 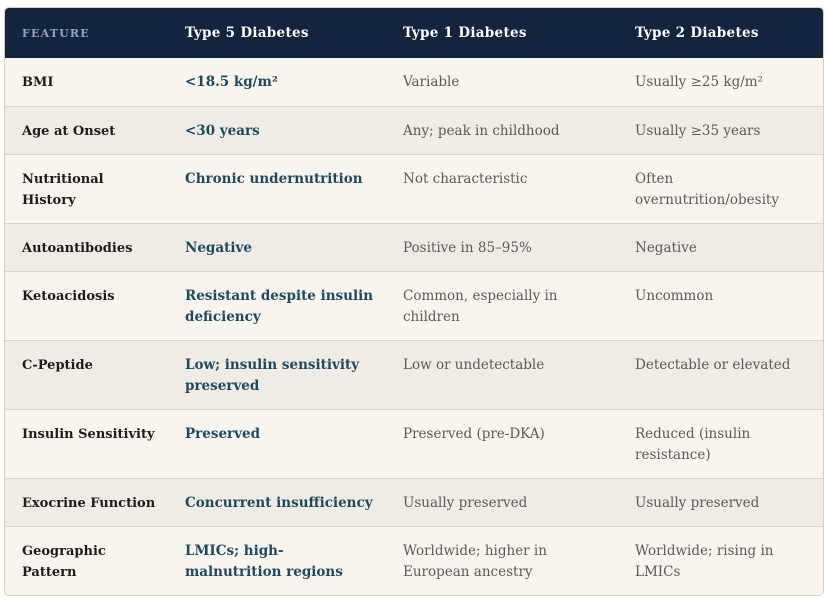 What do you see at coordinates (720, 374) in the screenshot?
I see `row-type2: Detectable or elevated` at bounding box center [720, 374].